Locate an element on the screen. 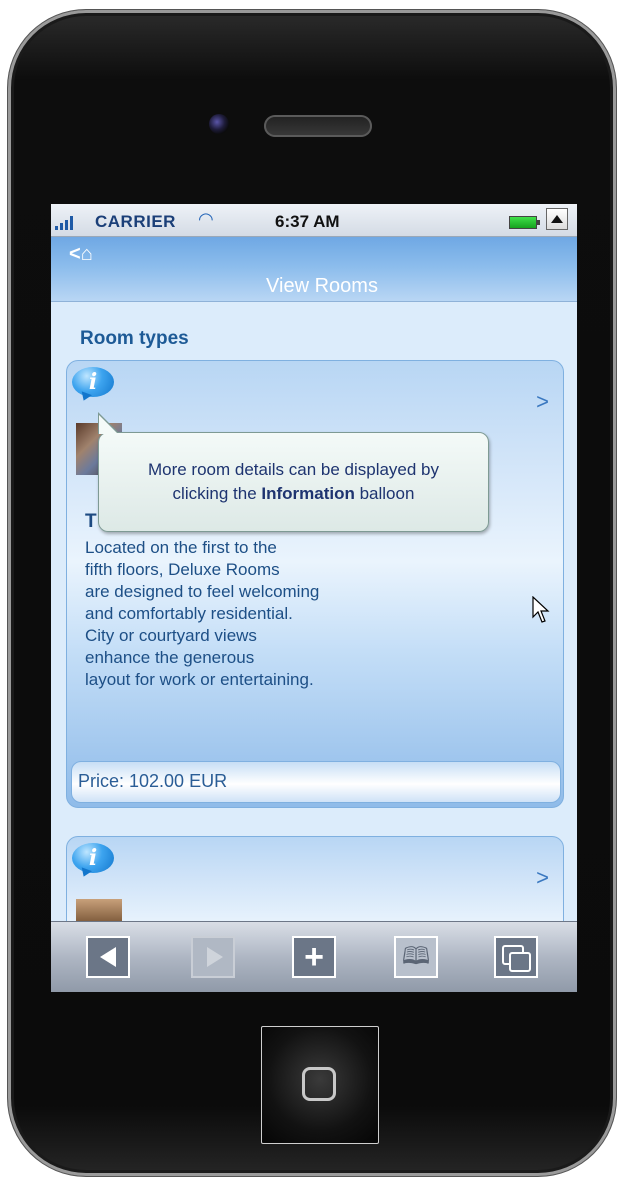 This screenshot has width=623, height=1181. scroll-up-arrow is located at coordinates (557, 219).